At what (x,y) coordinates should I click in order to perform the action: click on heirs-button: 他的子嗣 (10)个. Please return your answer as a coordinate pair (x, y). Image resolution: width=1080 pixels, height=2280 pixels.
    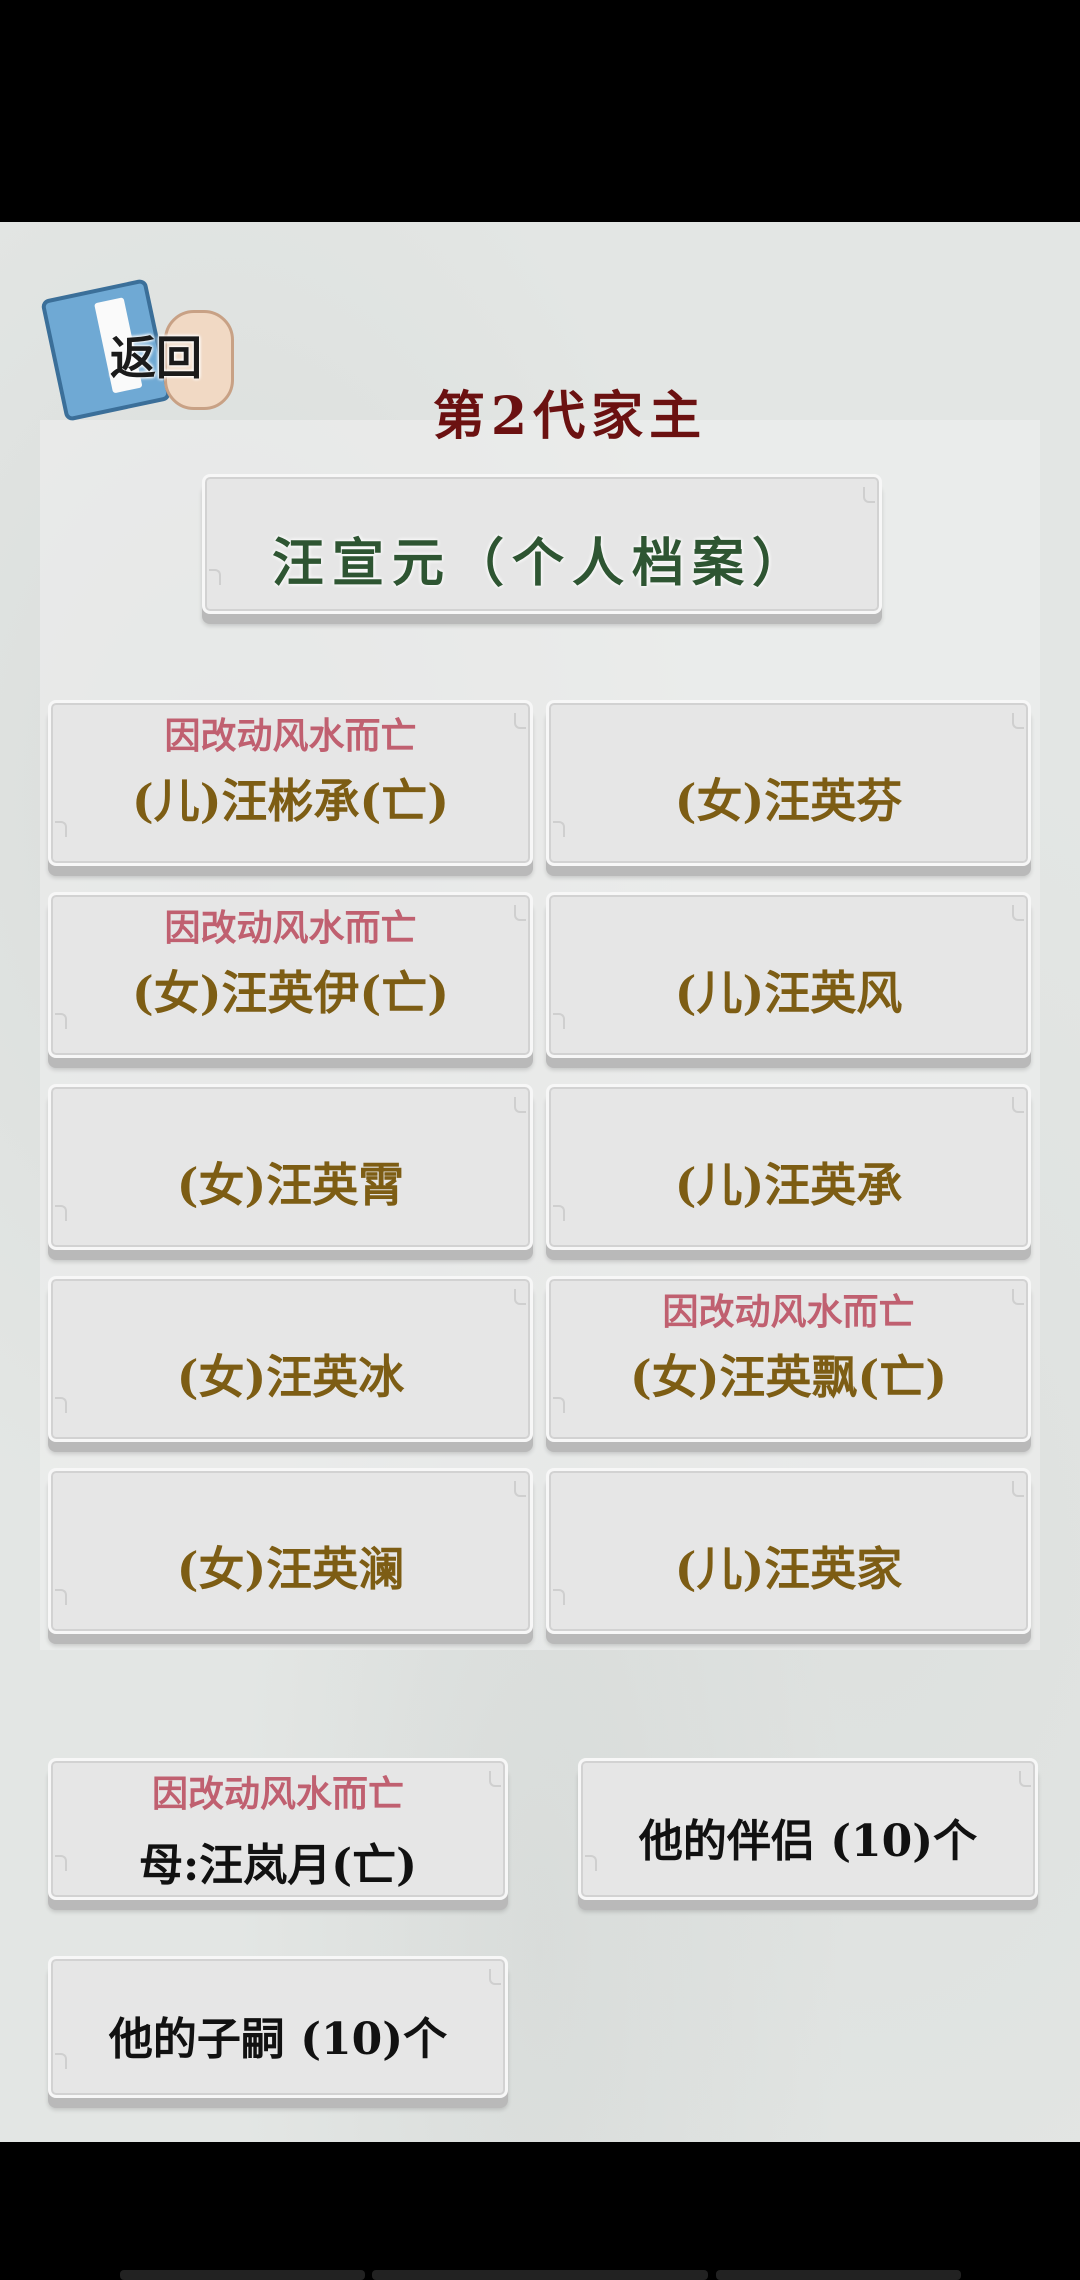
    Looking at the image, I should click on (278, 2027).